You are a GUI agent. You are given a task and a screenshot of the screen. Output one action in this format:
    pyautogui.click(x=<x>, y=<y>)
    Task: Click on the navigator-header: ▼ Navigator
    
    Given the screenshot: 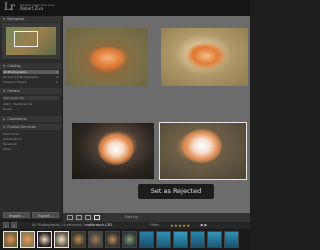 What is the action you would take?
    pyautogui.click(x=31, y=19)
    